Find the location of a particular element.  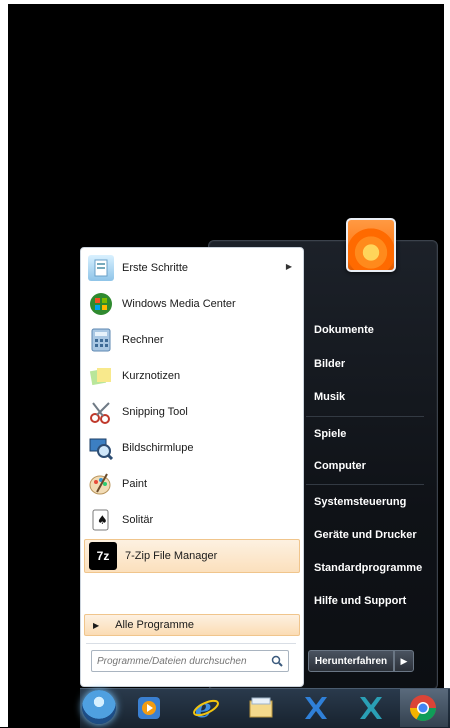

calculator-icon is located at coordinates (101, 340).